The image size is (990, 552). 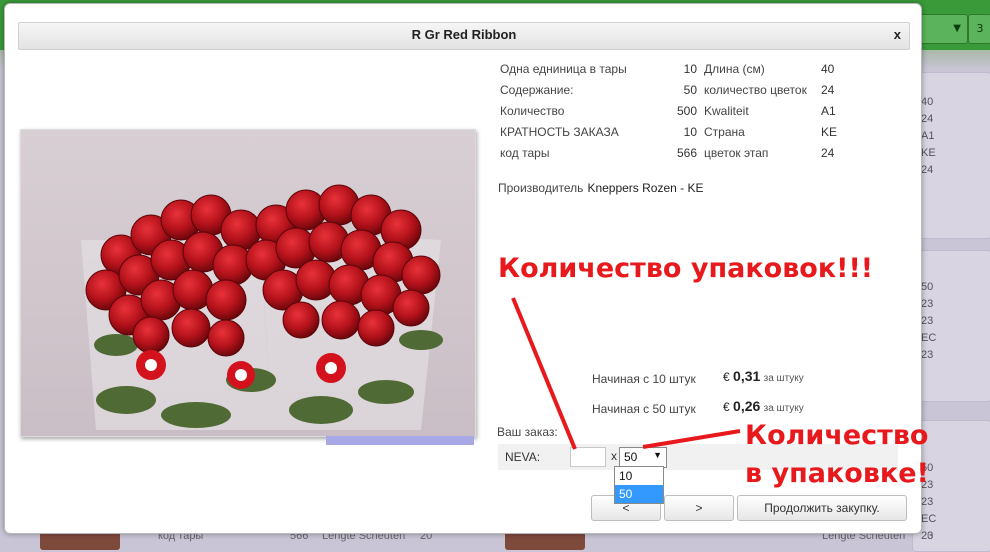 What do you see at coordinates (686, 153) in the screenshot?
I see `spec-value: 566` at bounding box center [686, 153].